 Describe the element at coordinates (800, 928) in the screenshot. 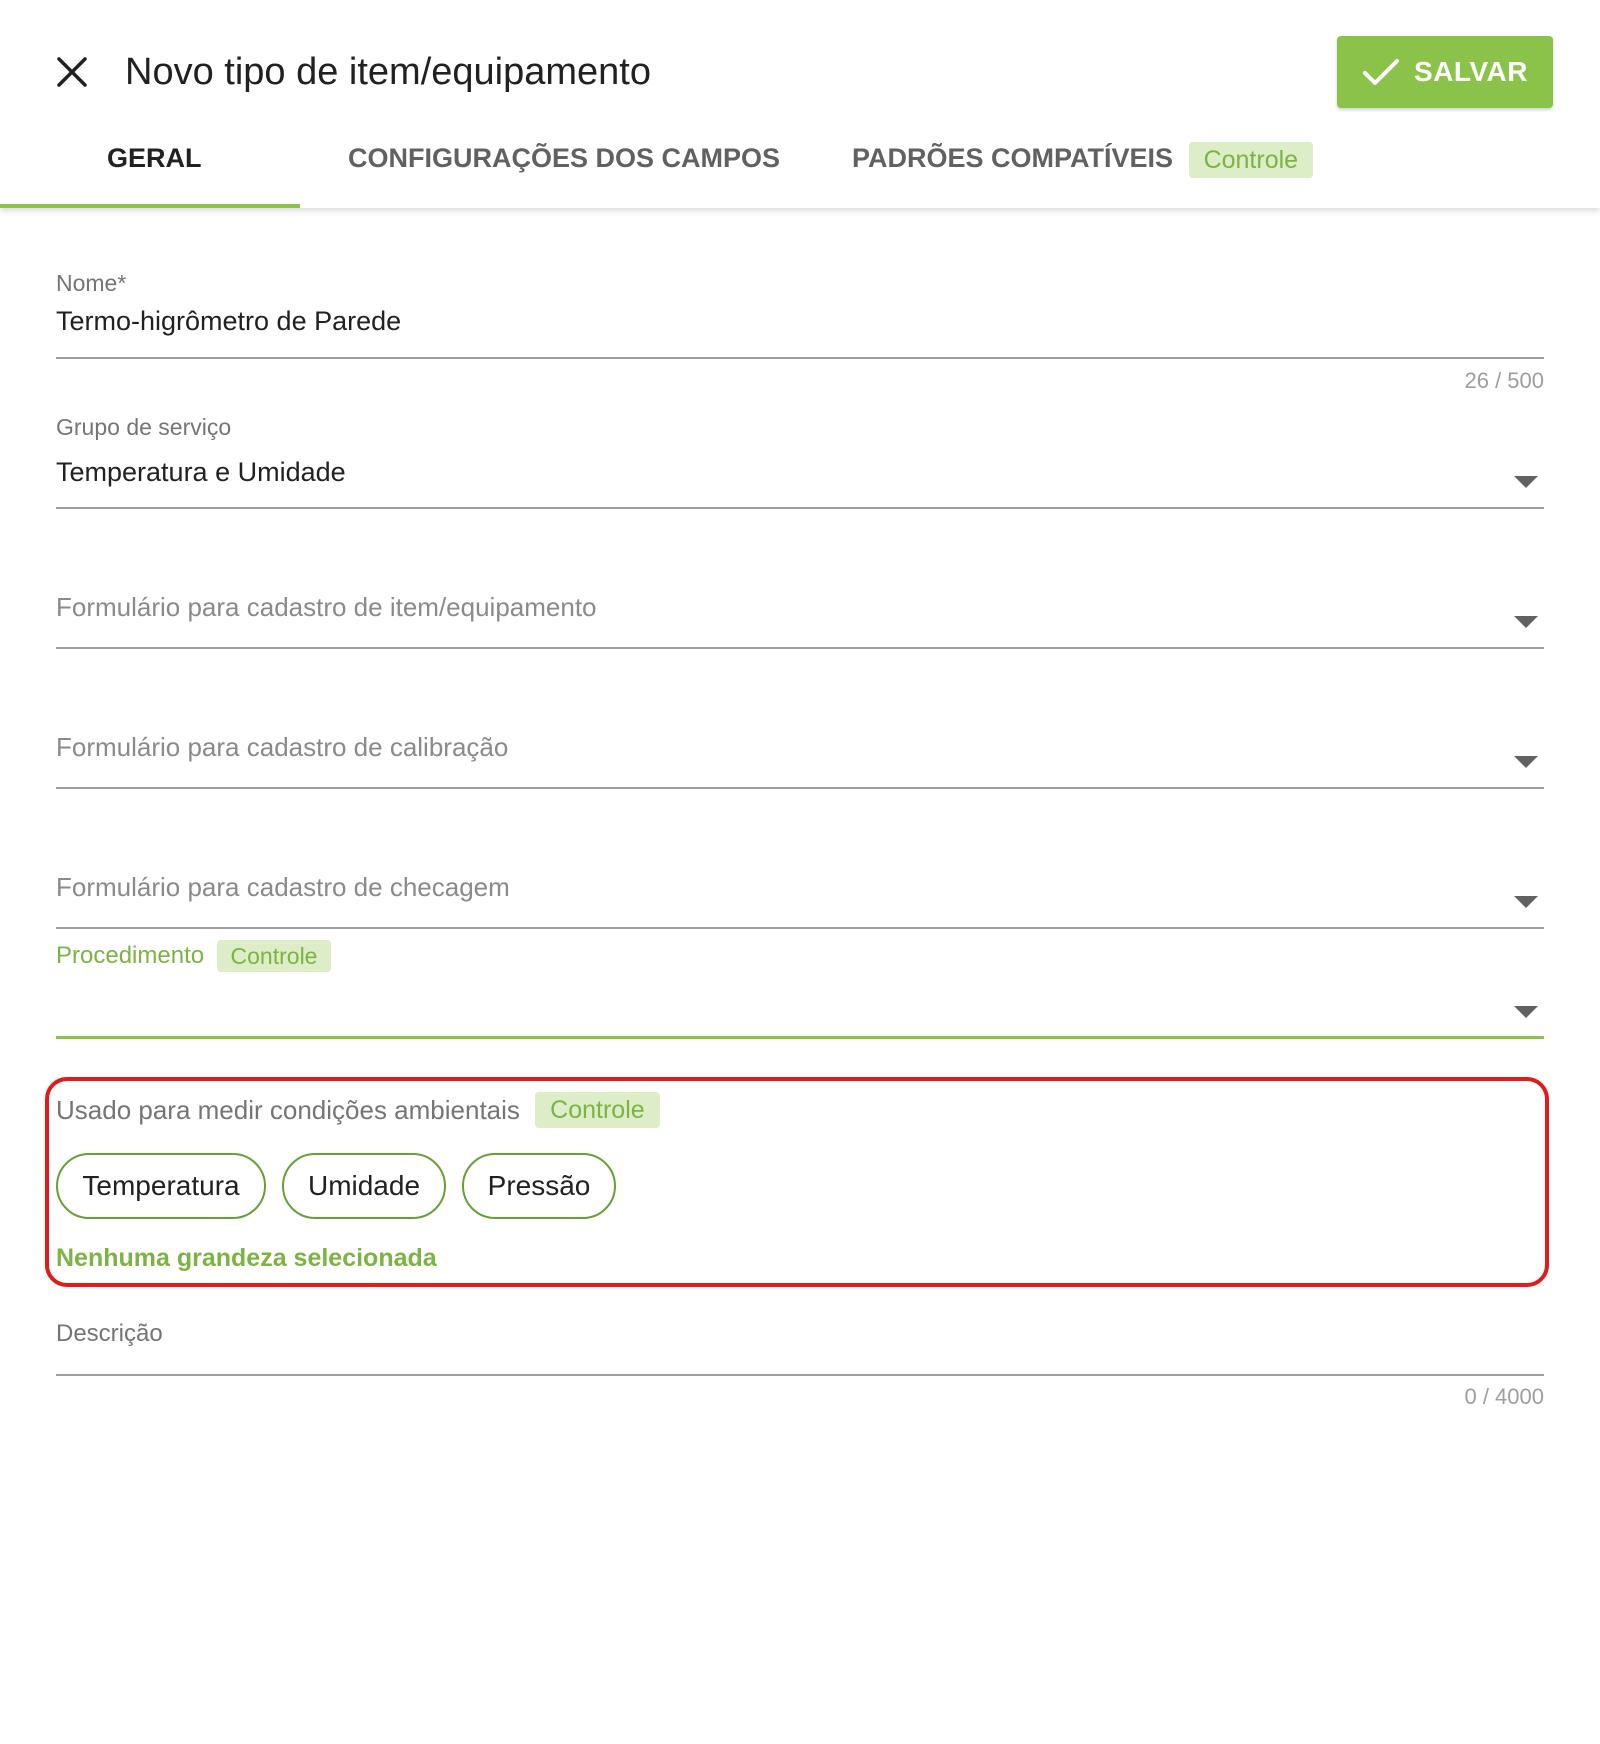

I see `form-checagem-underline` at that location.